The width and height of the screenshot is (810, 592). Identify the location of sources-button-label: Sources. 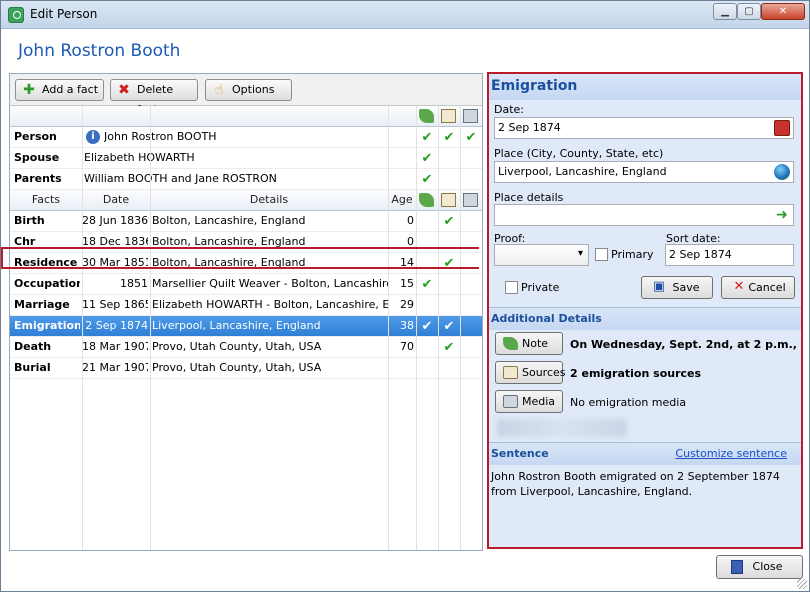
(544, 372).